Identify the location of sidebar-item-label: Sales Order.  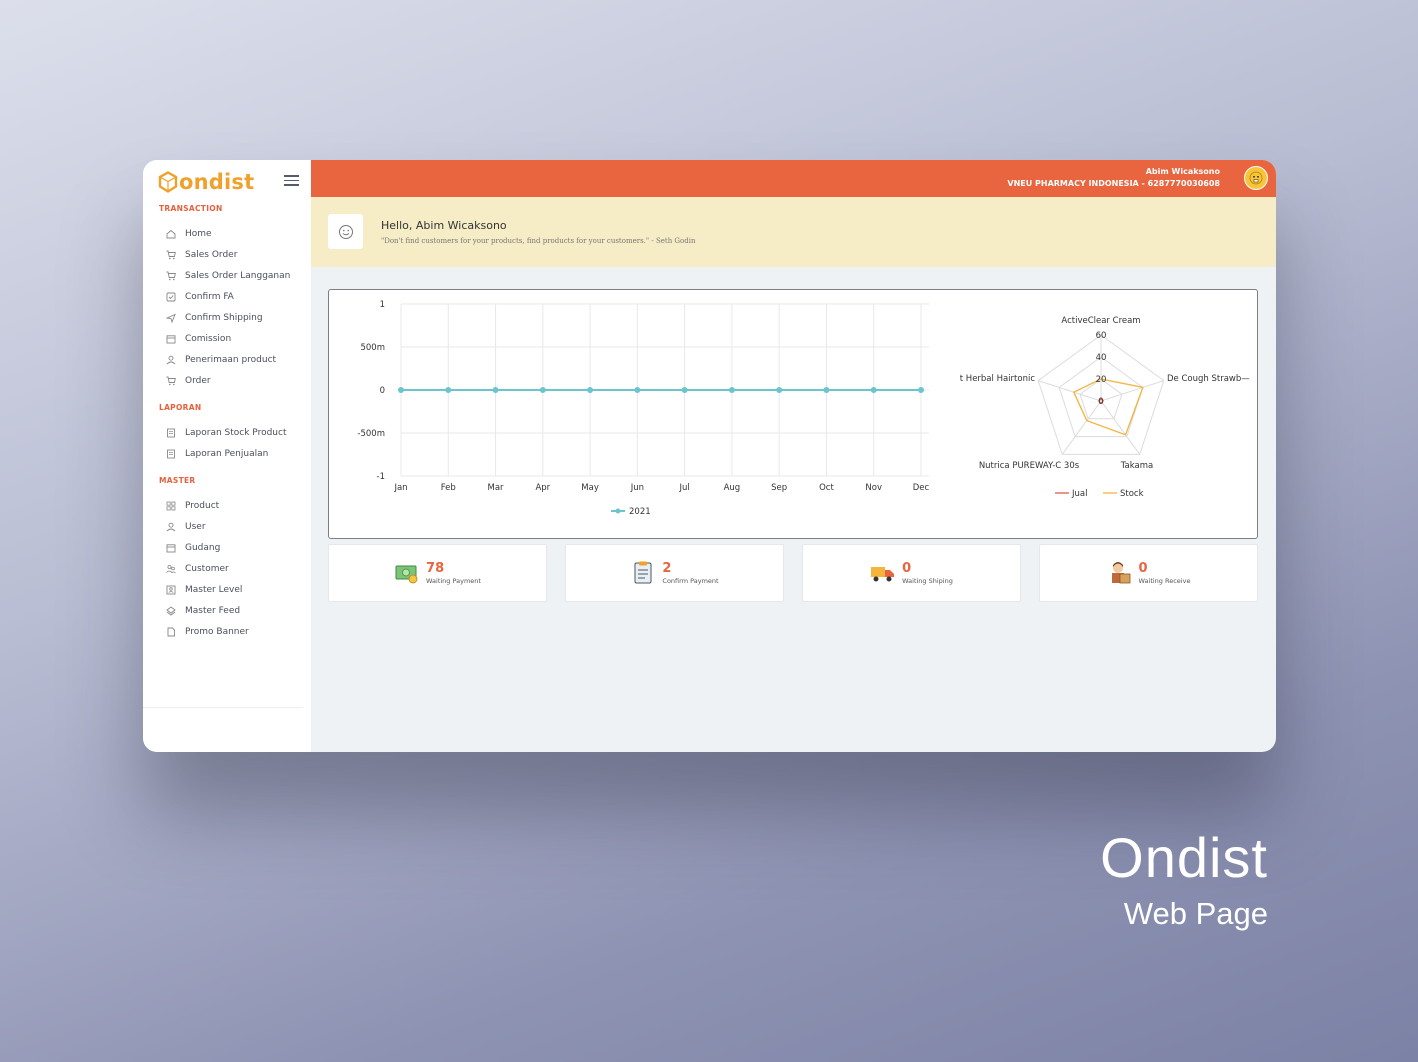
(211, 254).